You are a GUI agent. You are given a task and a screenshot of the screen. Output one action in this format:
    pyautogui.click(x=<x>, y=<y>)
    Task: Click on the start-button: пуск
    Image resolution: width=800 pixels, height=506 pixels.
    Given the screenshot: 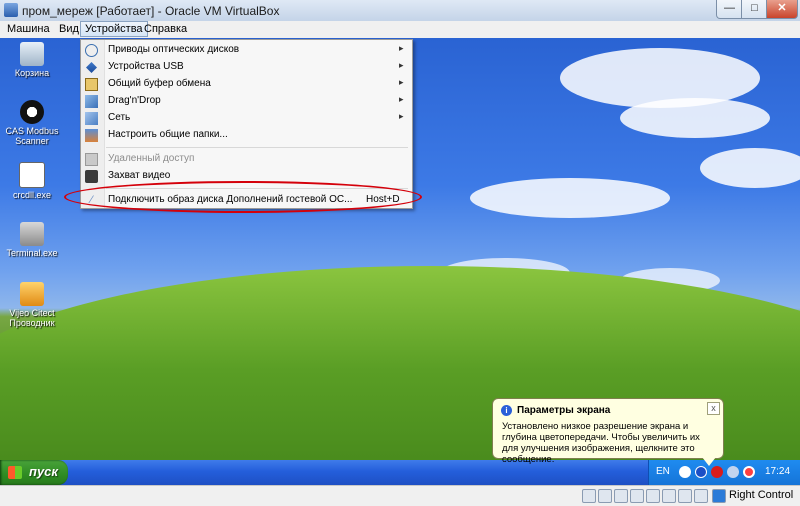 What is the action you would take?
    pyautogui.click(x=34, y=472)
    